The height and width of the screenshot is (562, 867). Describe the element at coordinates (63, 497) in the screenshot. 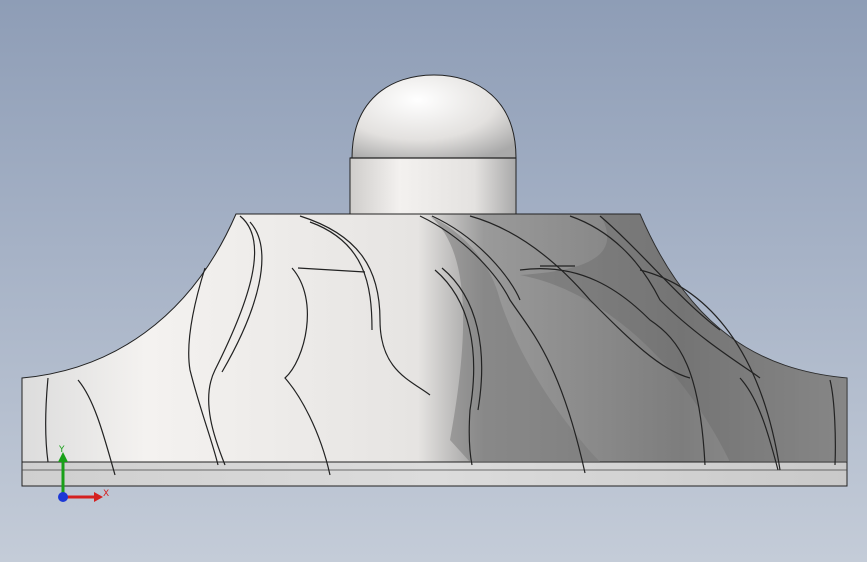

I see `z-axis-dot` at that location.